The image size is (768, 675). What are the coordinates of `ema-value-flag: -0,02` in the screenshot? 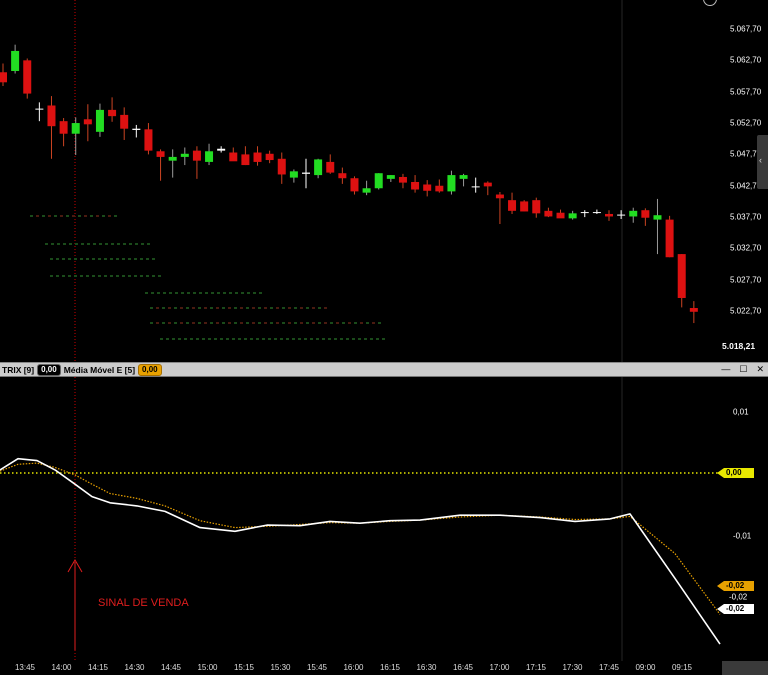 It's located at (735, 586).